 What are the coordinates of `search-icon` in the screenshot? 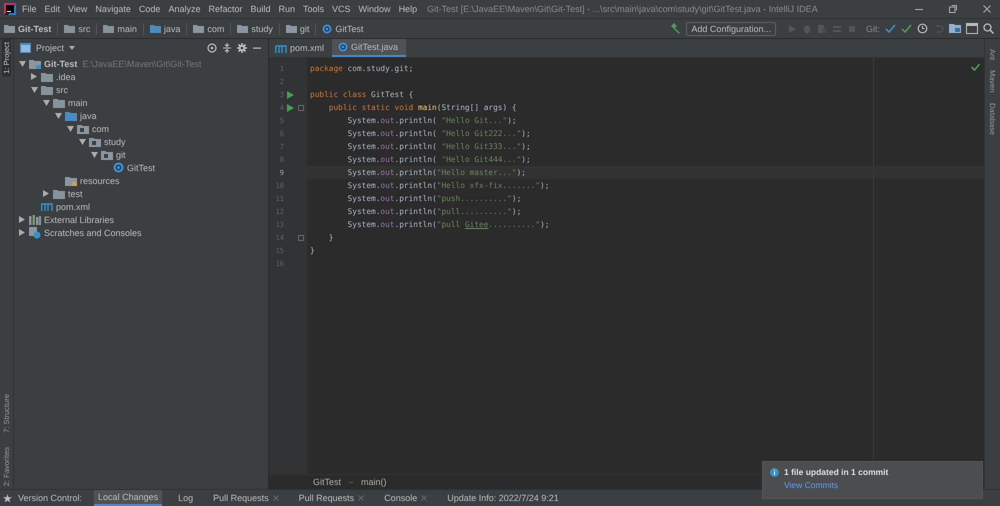 It's located at (988, 28).